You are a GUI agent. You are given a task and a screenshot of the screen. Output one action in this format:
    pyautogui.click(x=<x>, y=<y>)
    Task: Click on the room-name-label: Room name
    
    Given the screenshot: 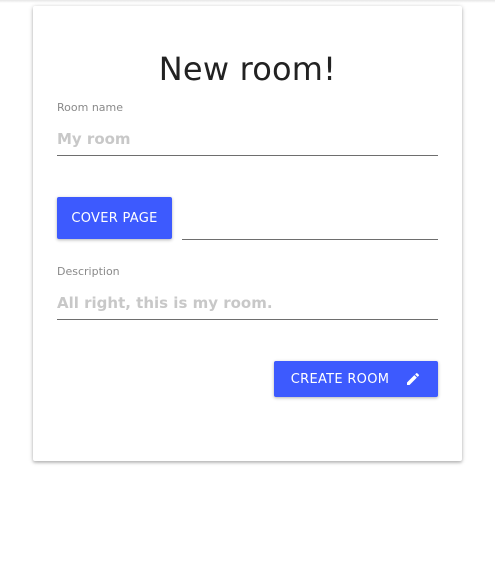 What is the action you would take?
    pyautogui.click(x=90, y=107)
    